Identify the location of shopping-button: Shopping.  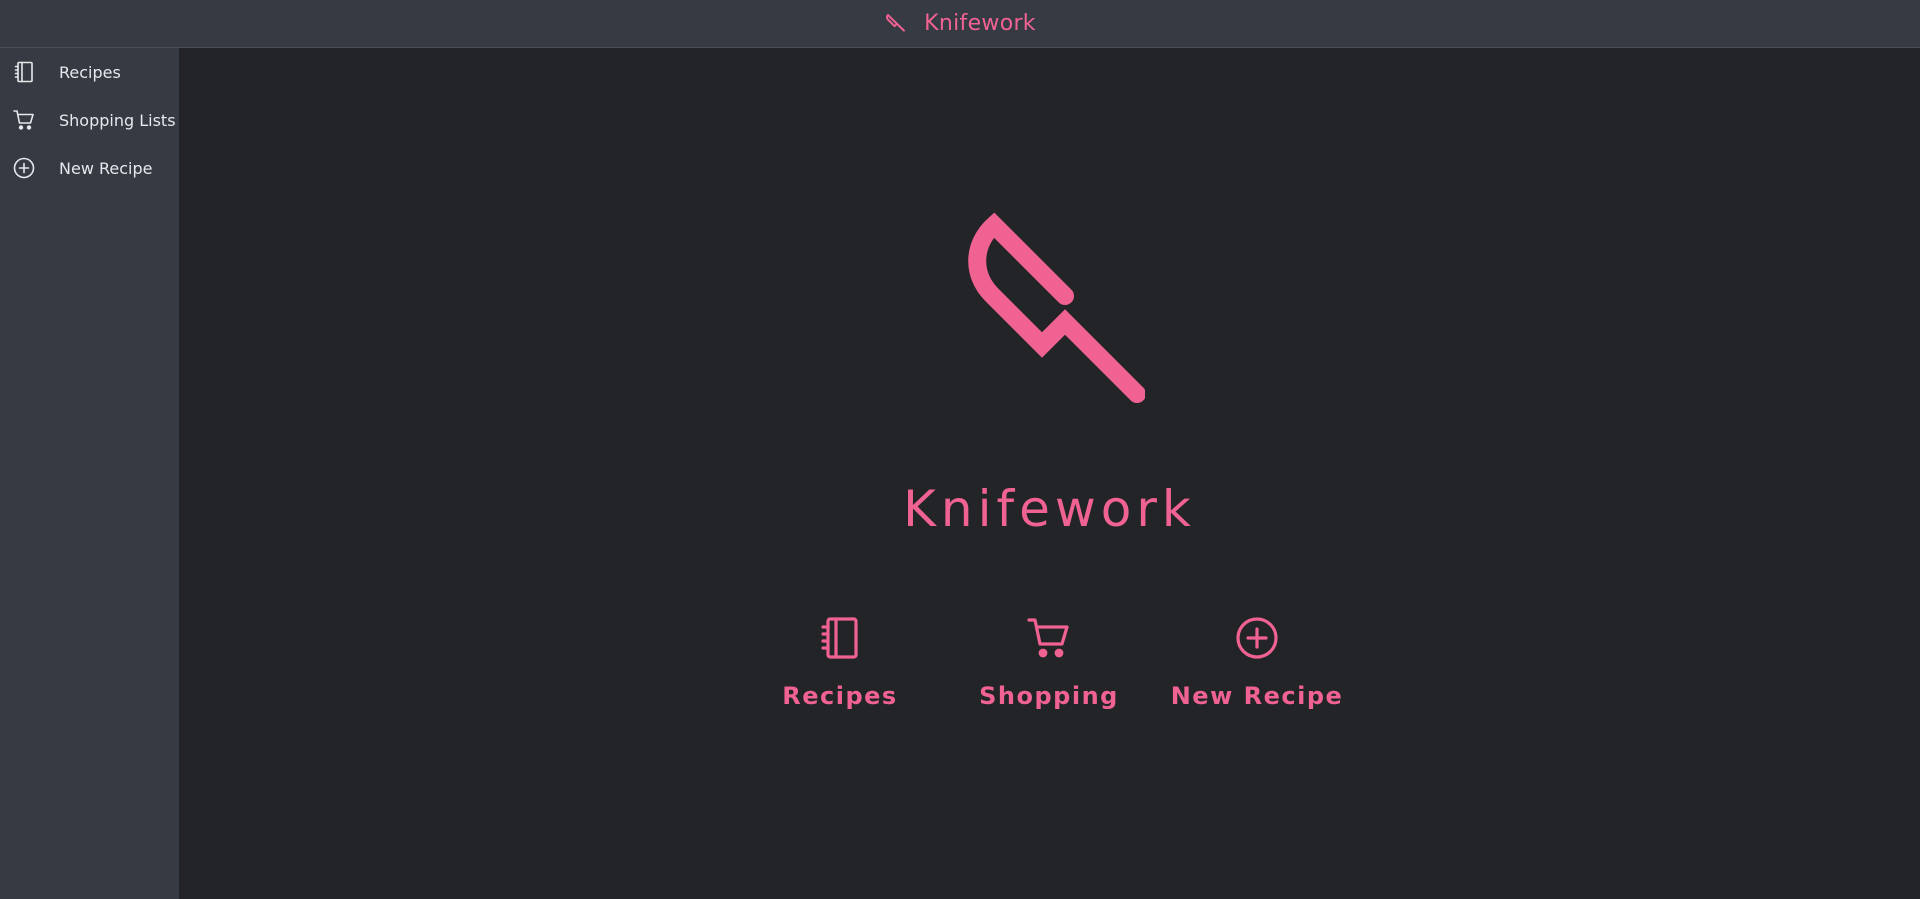
(1049, 669).